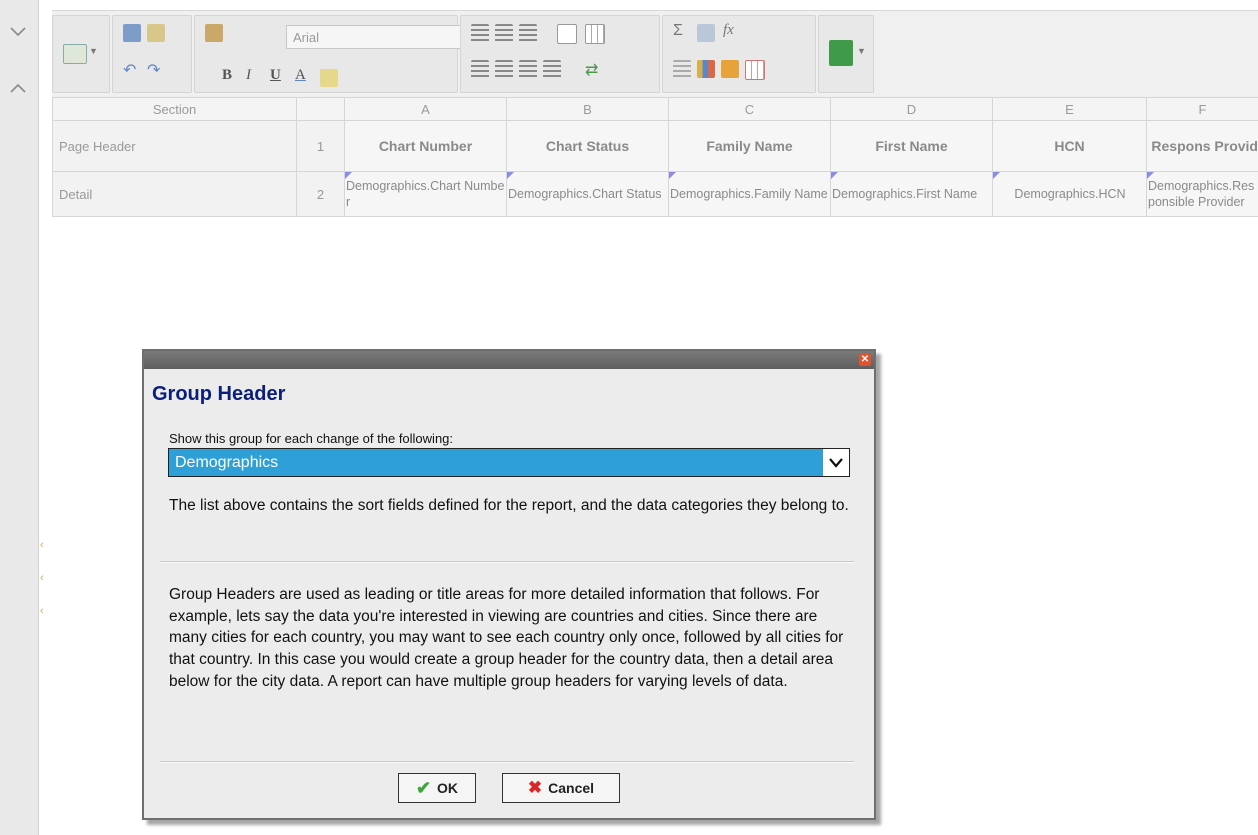 The height and width of the screenshot is (835, 1258). Describe the element at coordinates (841, 53) in the screenshot. I see `excel-export-icon` at that location.